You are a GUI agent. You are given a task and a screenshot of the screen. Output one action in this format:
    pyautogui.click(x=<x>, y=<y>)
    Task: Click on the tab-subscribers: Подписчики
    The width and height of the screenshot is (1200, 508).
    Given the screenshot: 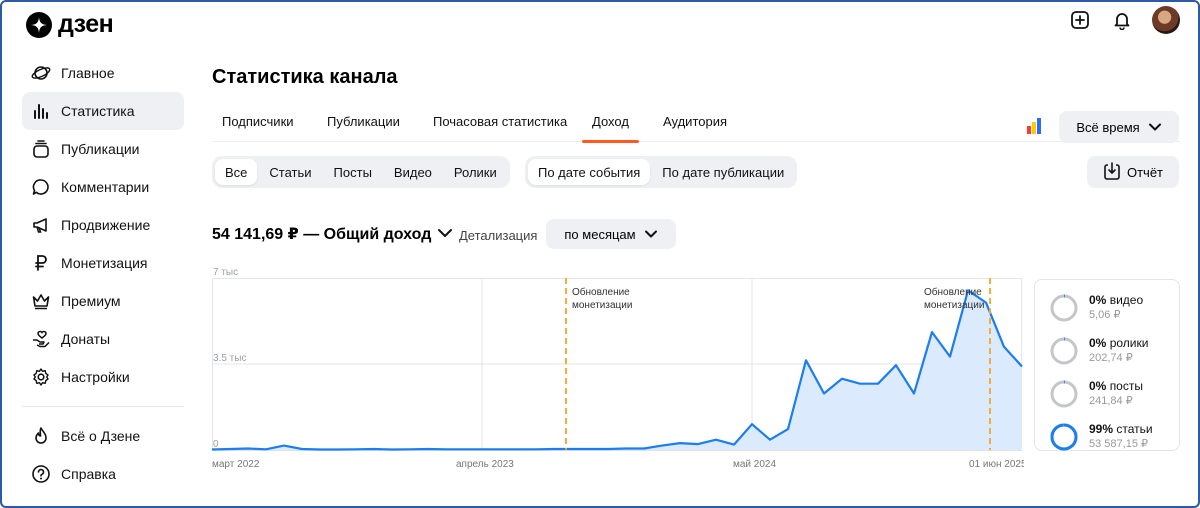 What is the action you would take?
    pyautogui.click(x=258, y=121)
    